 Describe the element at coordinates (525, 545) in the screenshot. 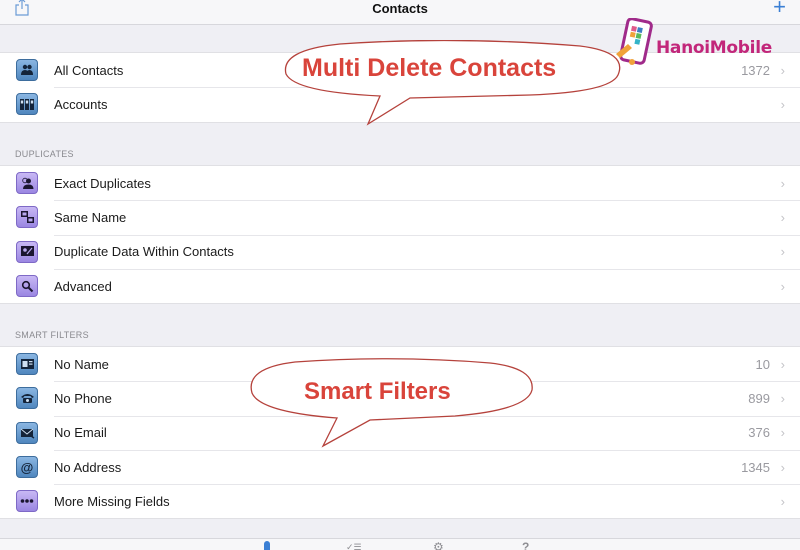

I see `help-tab-icon: ?` at that location.